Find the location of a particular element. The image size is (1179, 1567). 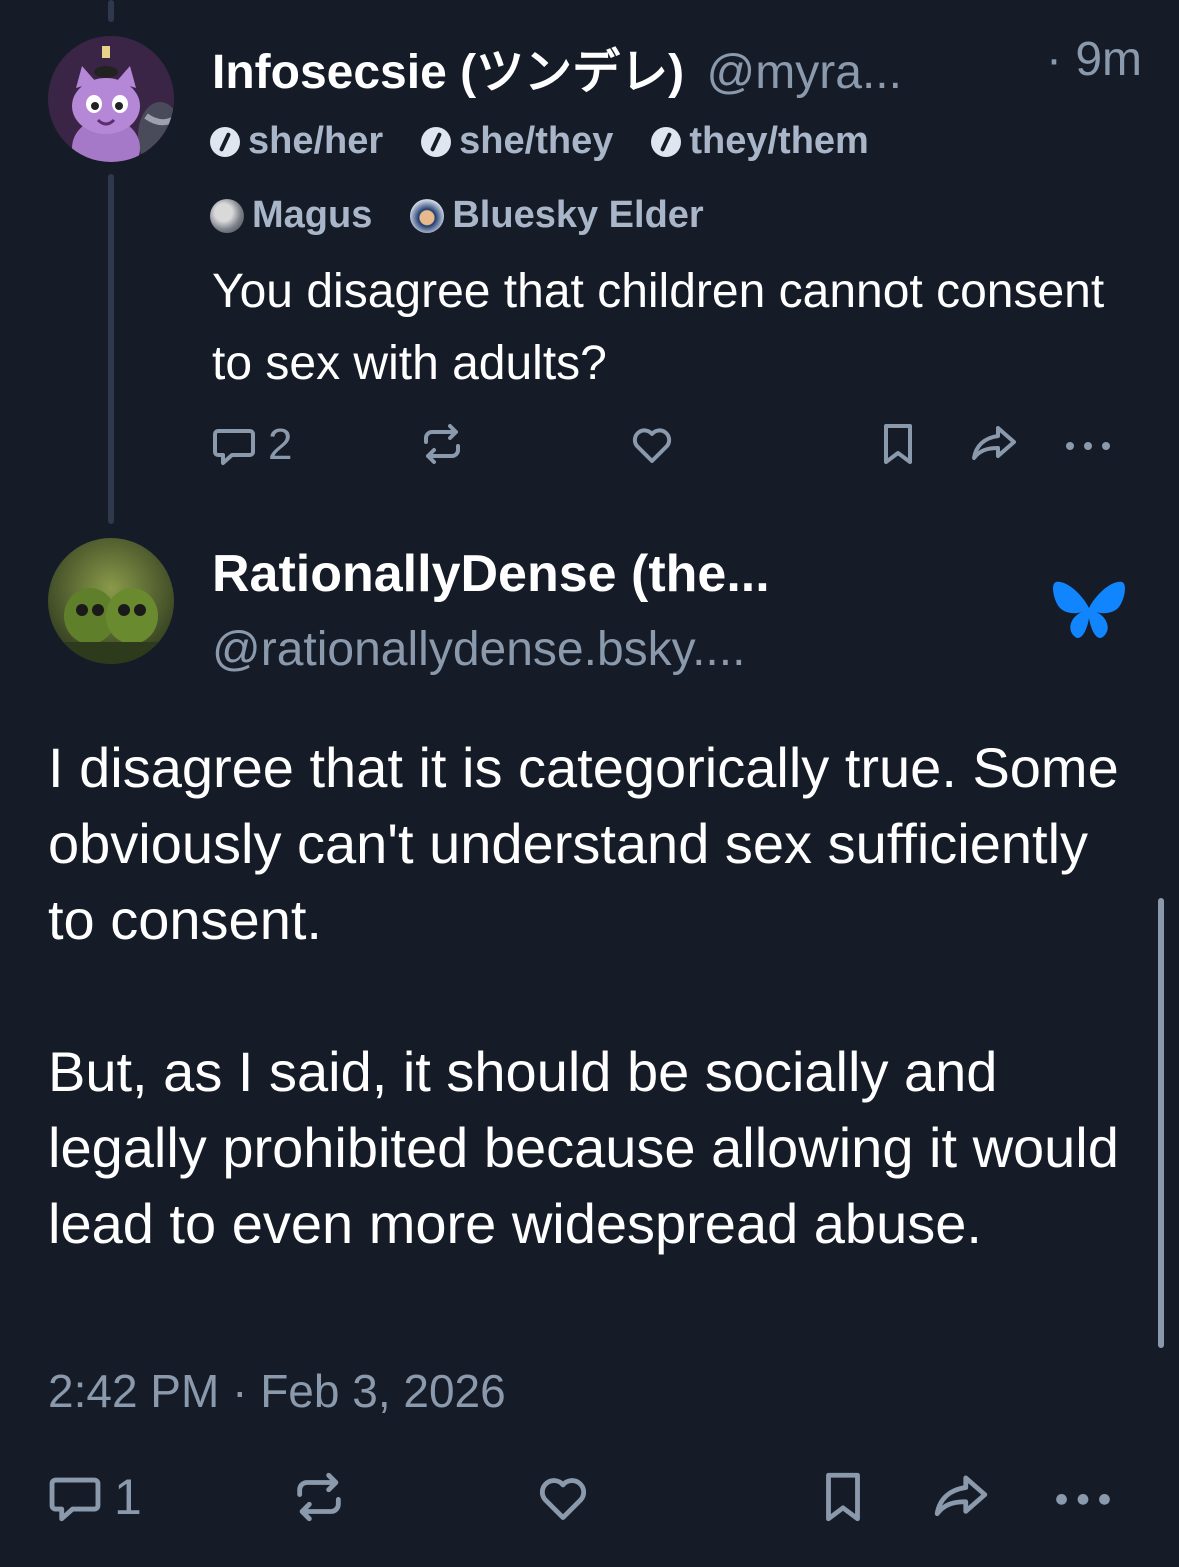

post-timestamp: 2:42 PM · Feb 3, 2026 is located at coordinates (277, 1391).